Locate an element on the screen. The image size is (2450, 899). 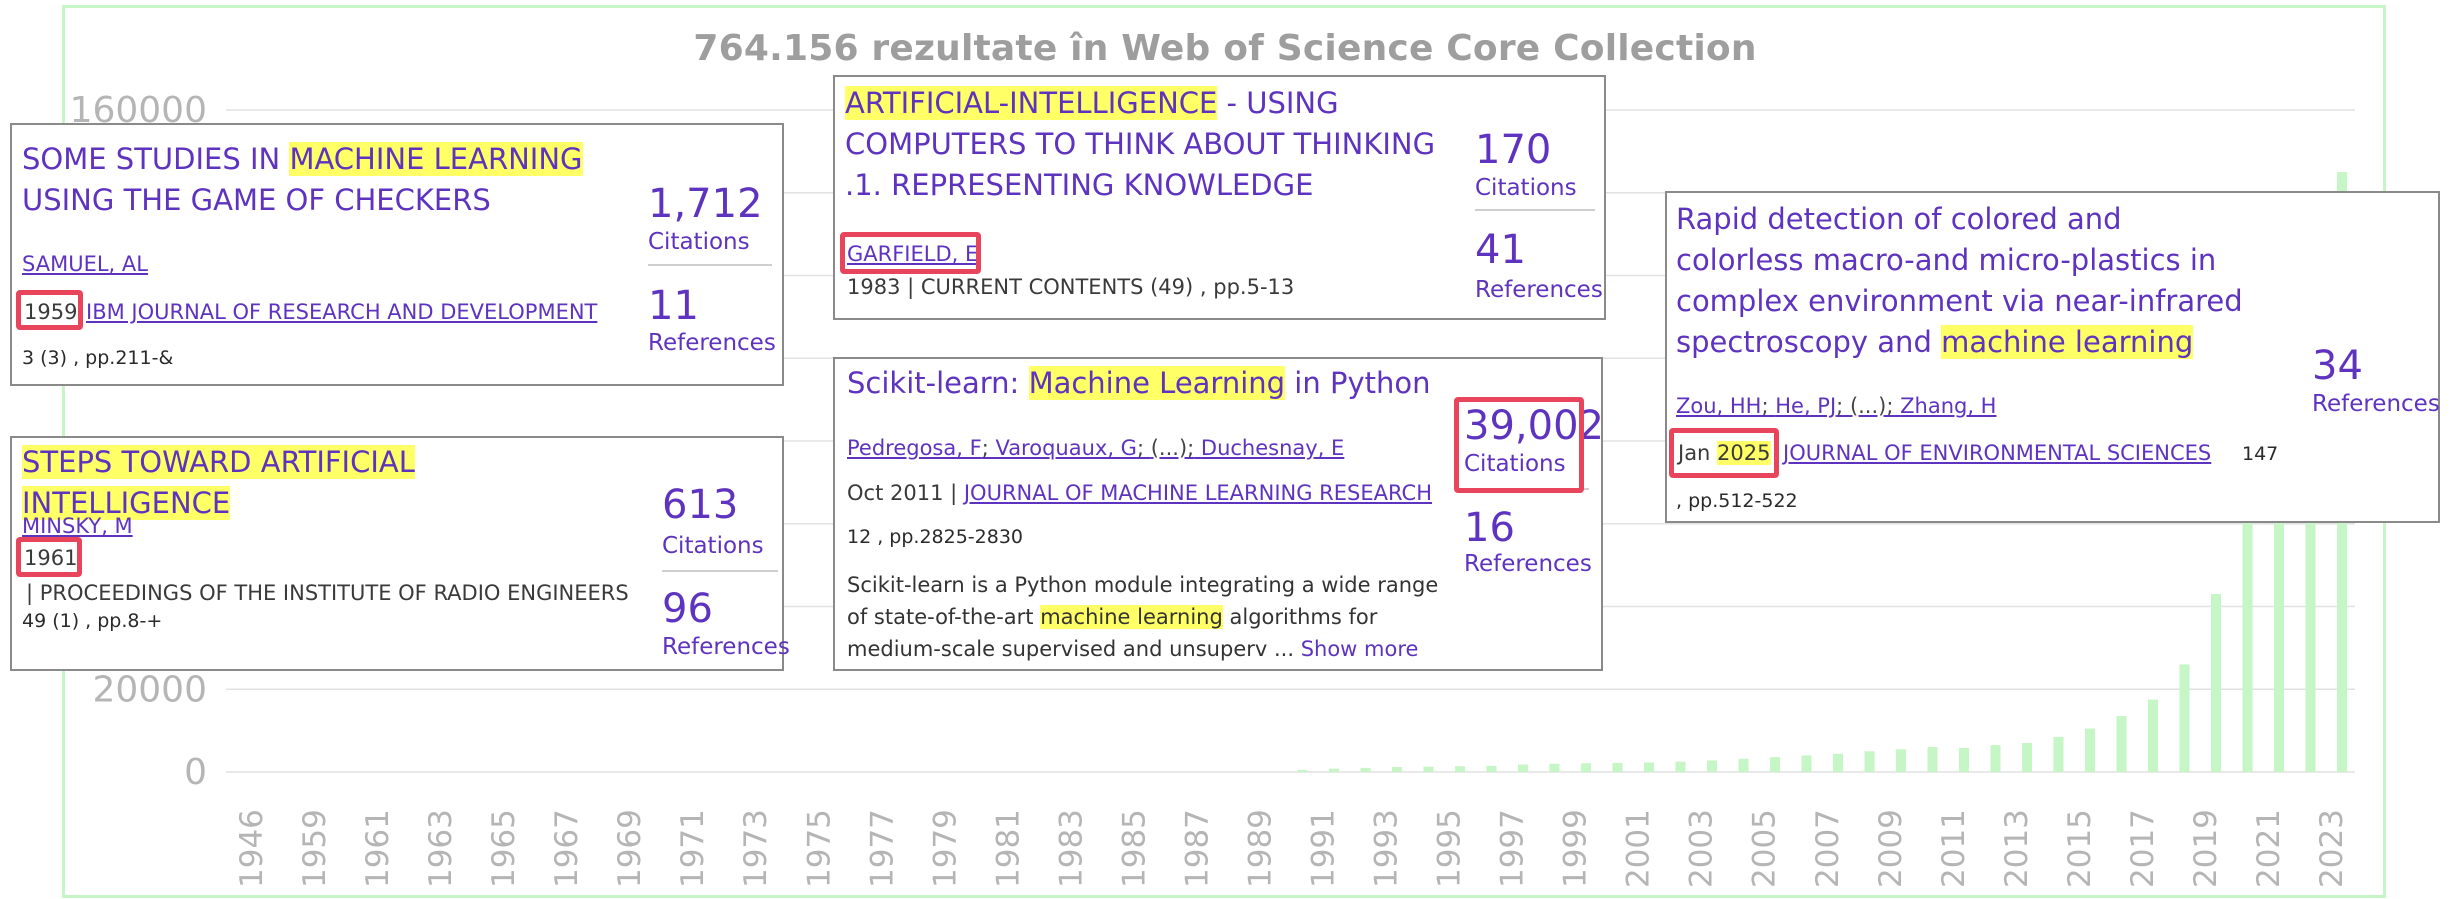
x-tick-label: 1965 is located at coordinates (504, 848).